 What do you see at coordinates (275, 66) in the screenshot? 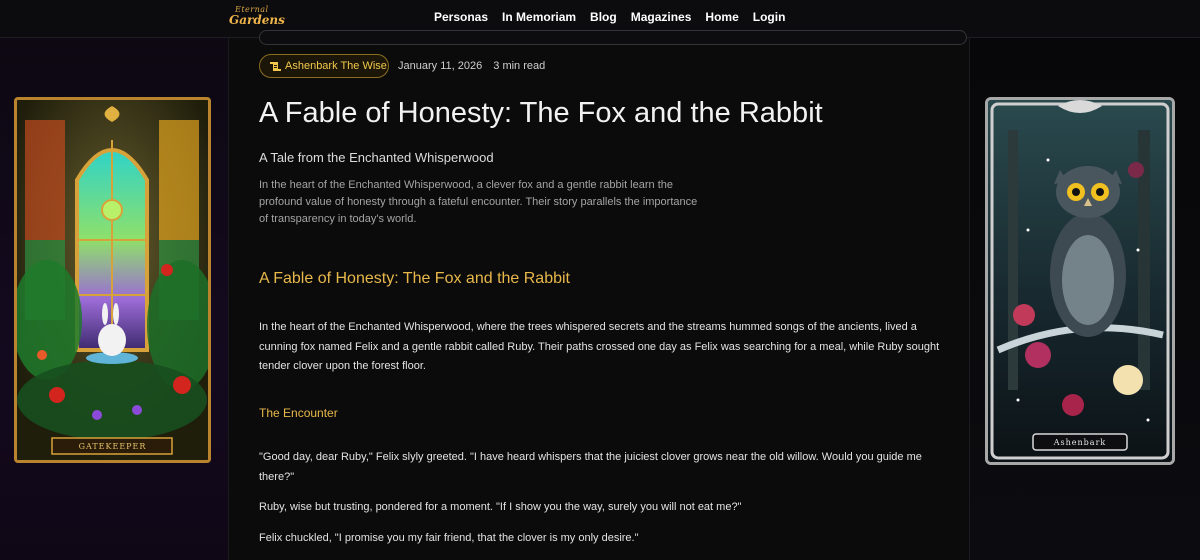
I see `scroll-icon` at bounding box center [275, 66].